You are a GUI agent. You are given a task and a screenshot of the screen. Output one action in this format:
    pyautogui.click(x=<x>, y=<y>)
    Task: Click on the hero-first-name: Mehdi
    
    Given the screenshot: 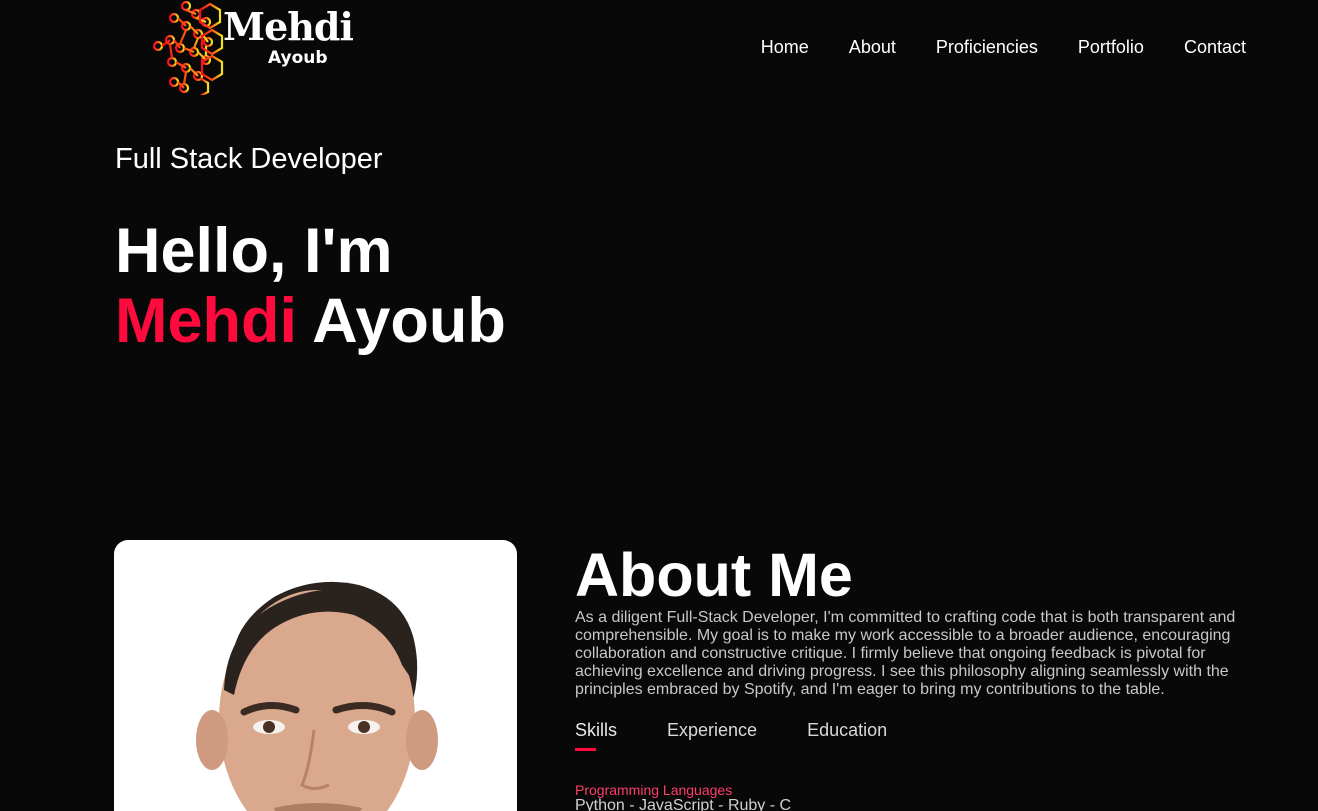 What is the action you would take?
    pyautogui.click(x=206, y=321)
    